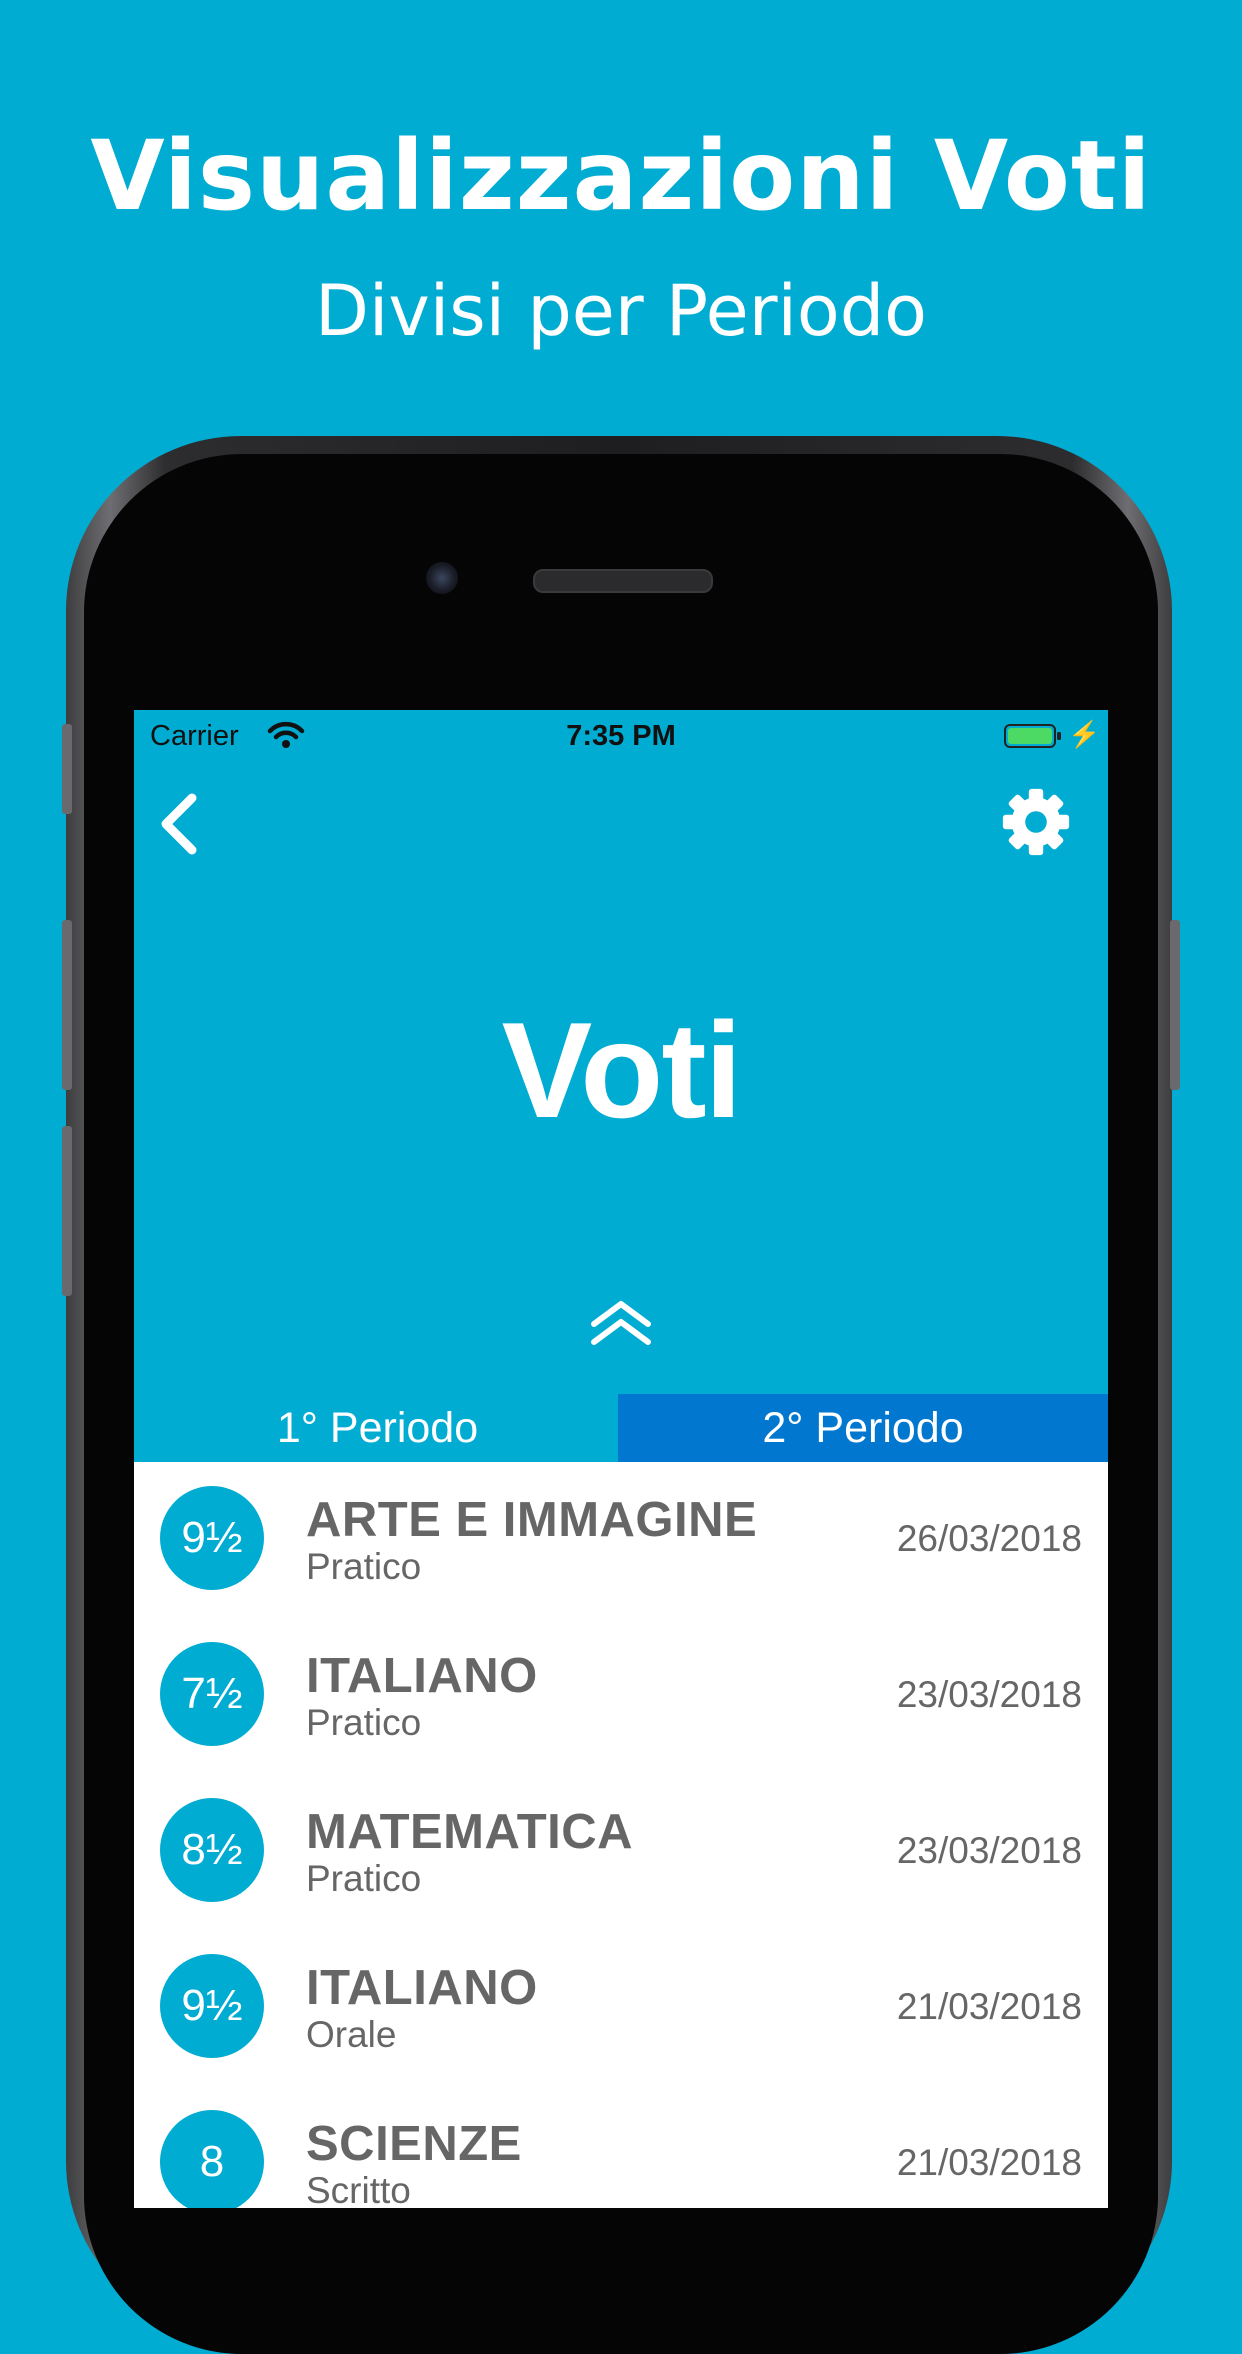 Image resolution: width=1242 pixels, height=2354 pixels. I want to click on gear-icon, so click(1036, 822).